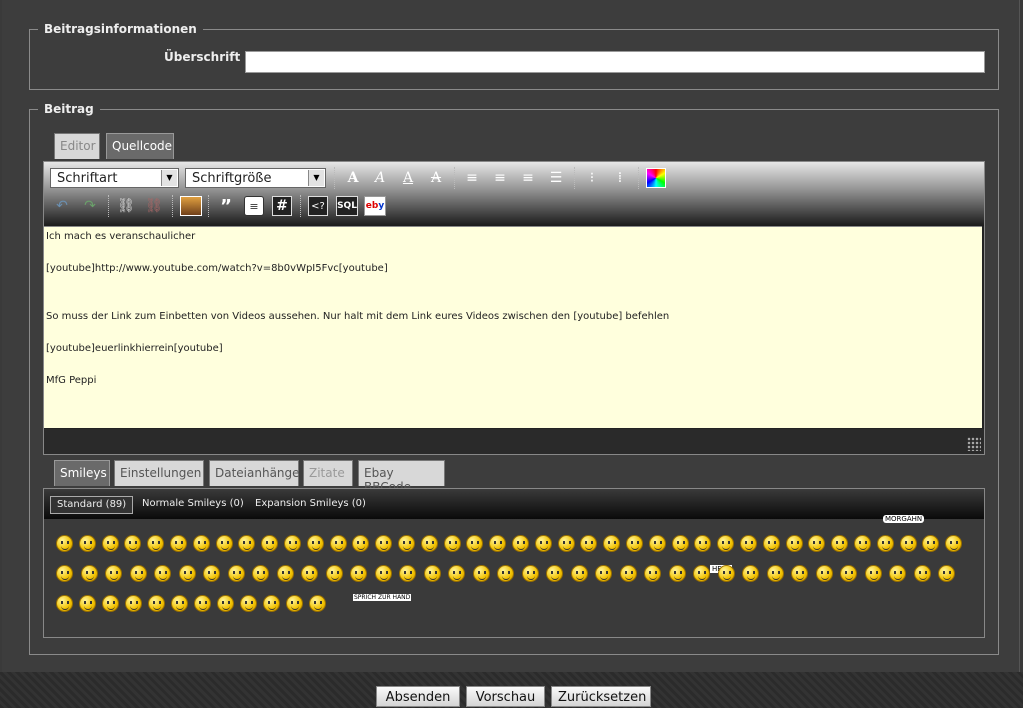  Describe the element at coordinates (193, 505) in the screenshot. I see `tab-normal-smileys: Normale Smileys (0)` at that location.